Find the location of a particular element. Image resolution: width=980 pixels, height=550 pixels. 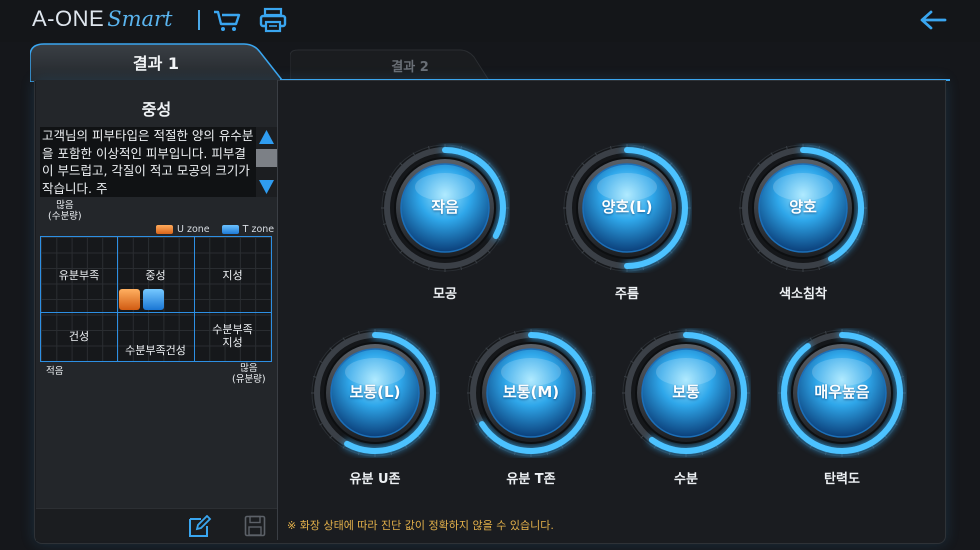

grid-divider-h is located at coordinates (156, 312).